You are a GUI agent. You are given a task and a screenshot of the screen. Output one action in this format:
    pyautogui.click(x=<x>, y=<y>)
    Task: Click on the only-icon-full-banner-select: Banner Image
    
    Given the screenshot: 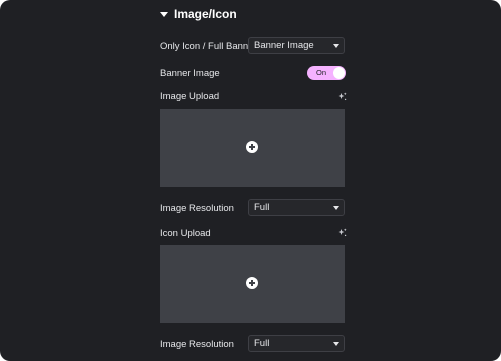 What is the action you would take?
    pyautogui.click(x=296, y=45)
    